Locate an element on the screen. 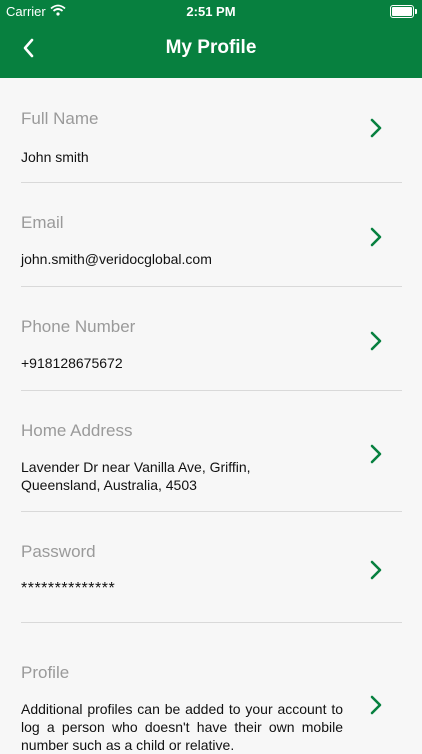  full-name-value: John smith is located at coordinates (55, 157).